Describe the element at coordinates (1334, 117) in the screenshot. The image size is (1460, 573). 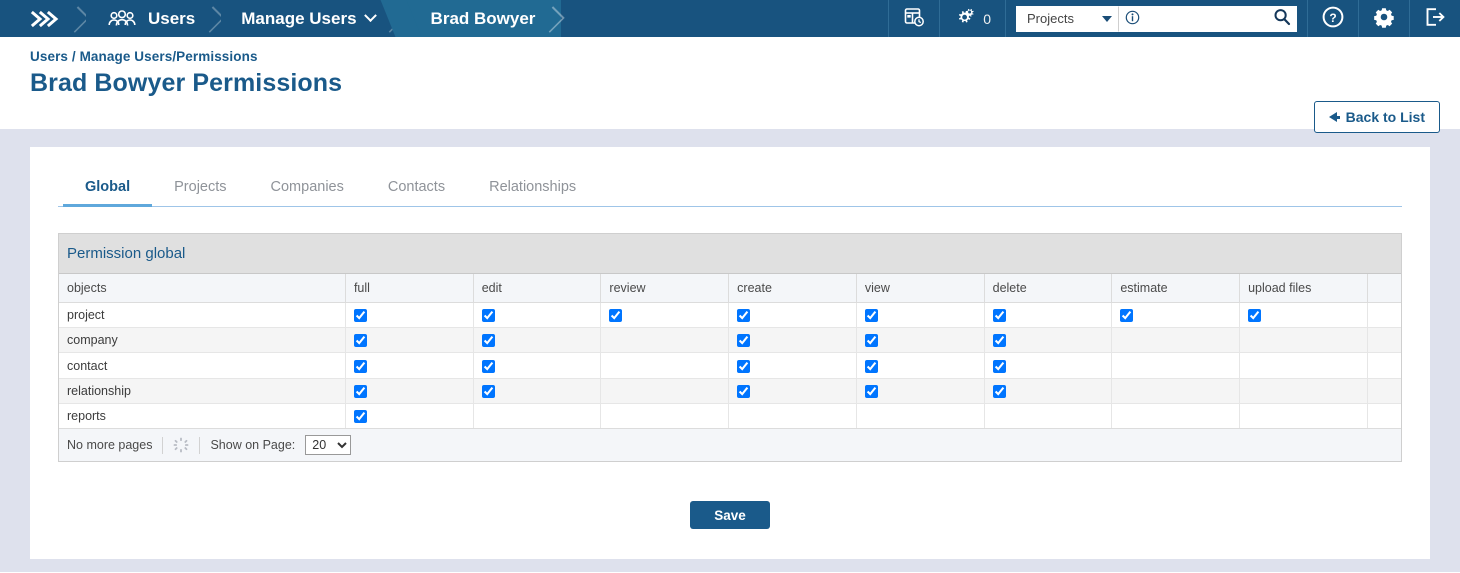
I see `arrow-left-icon` at that location.